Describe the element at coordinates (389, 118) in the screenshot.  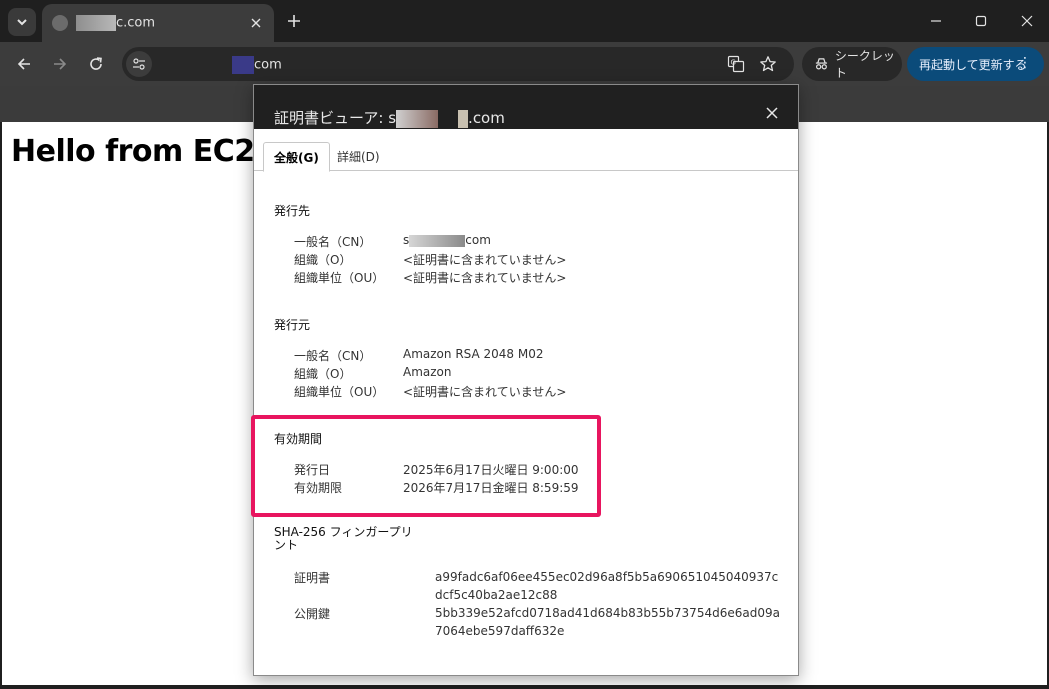
I see `dialog-title: 証明書ビューア: s .com` at that location.